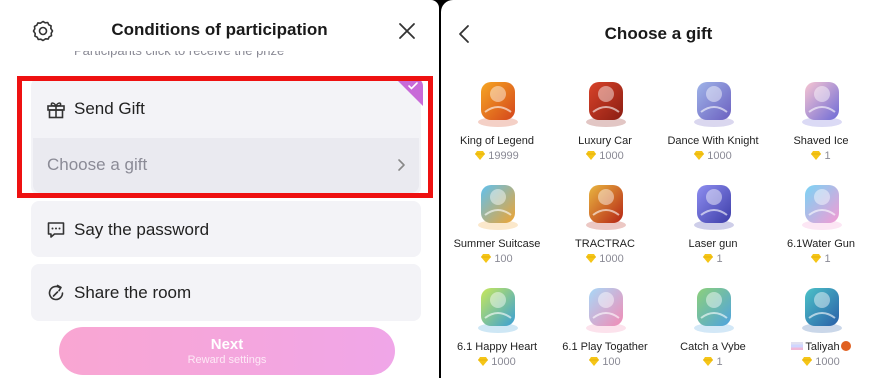 The width and height of the screenshot is (876, 378). I want to click on gift-item: Catch a Vybe 1, so click(713, 325).